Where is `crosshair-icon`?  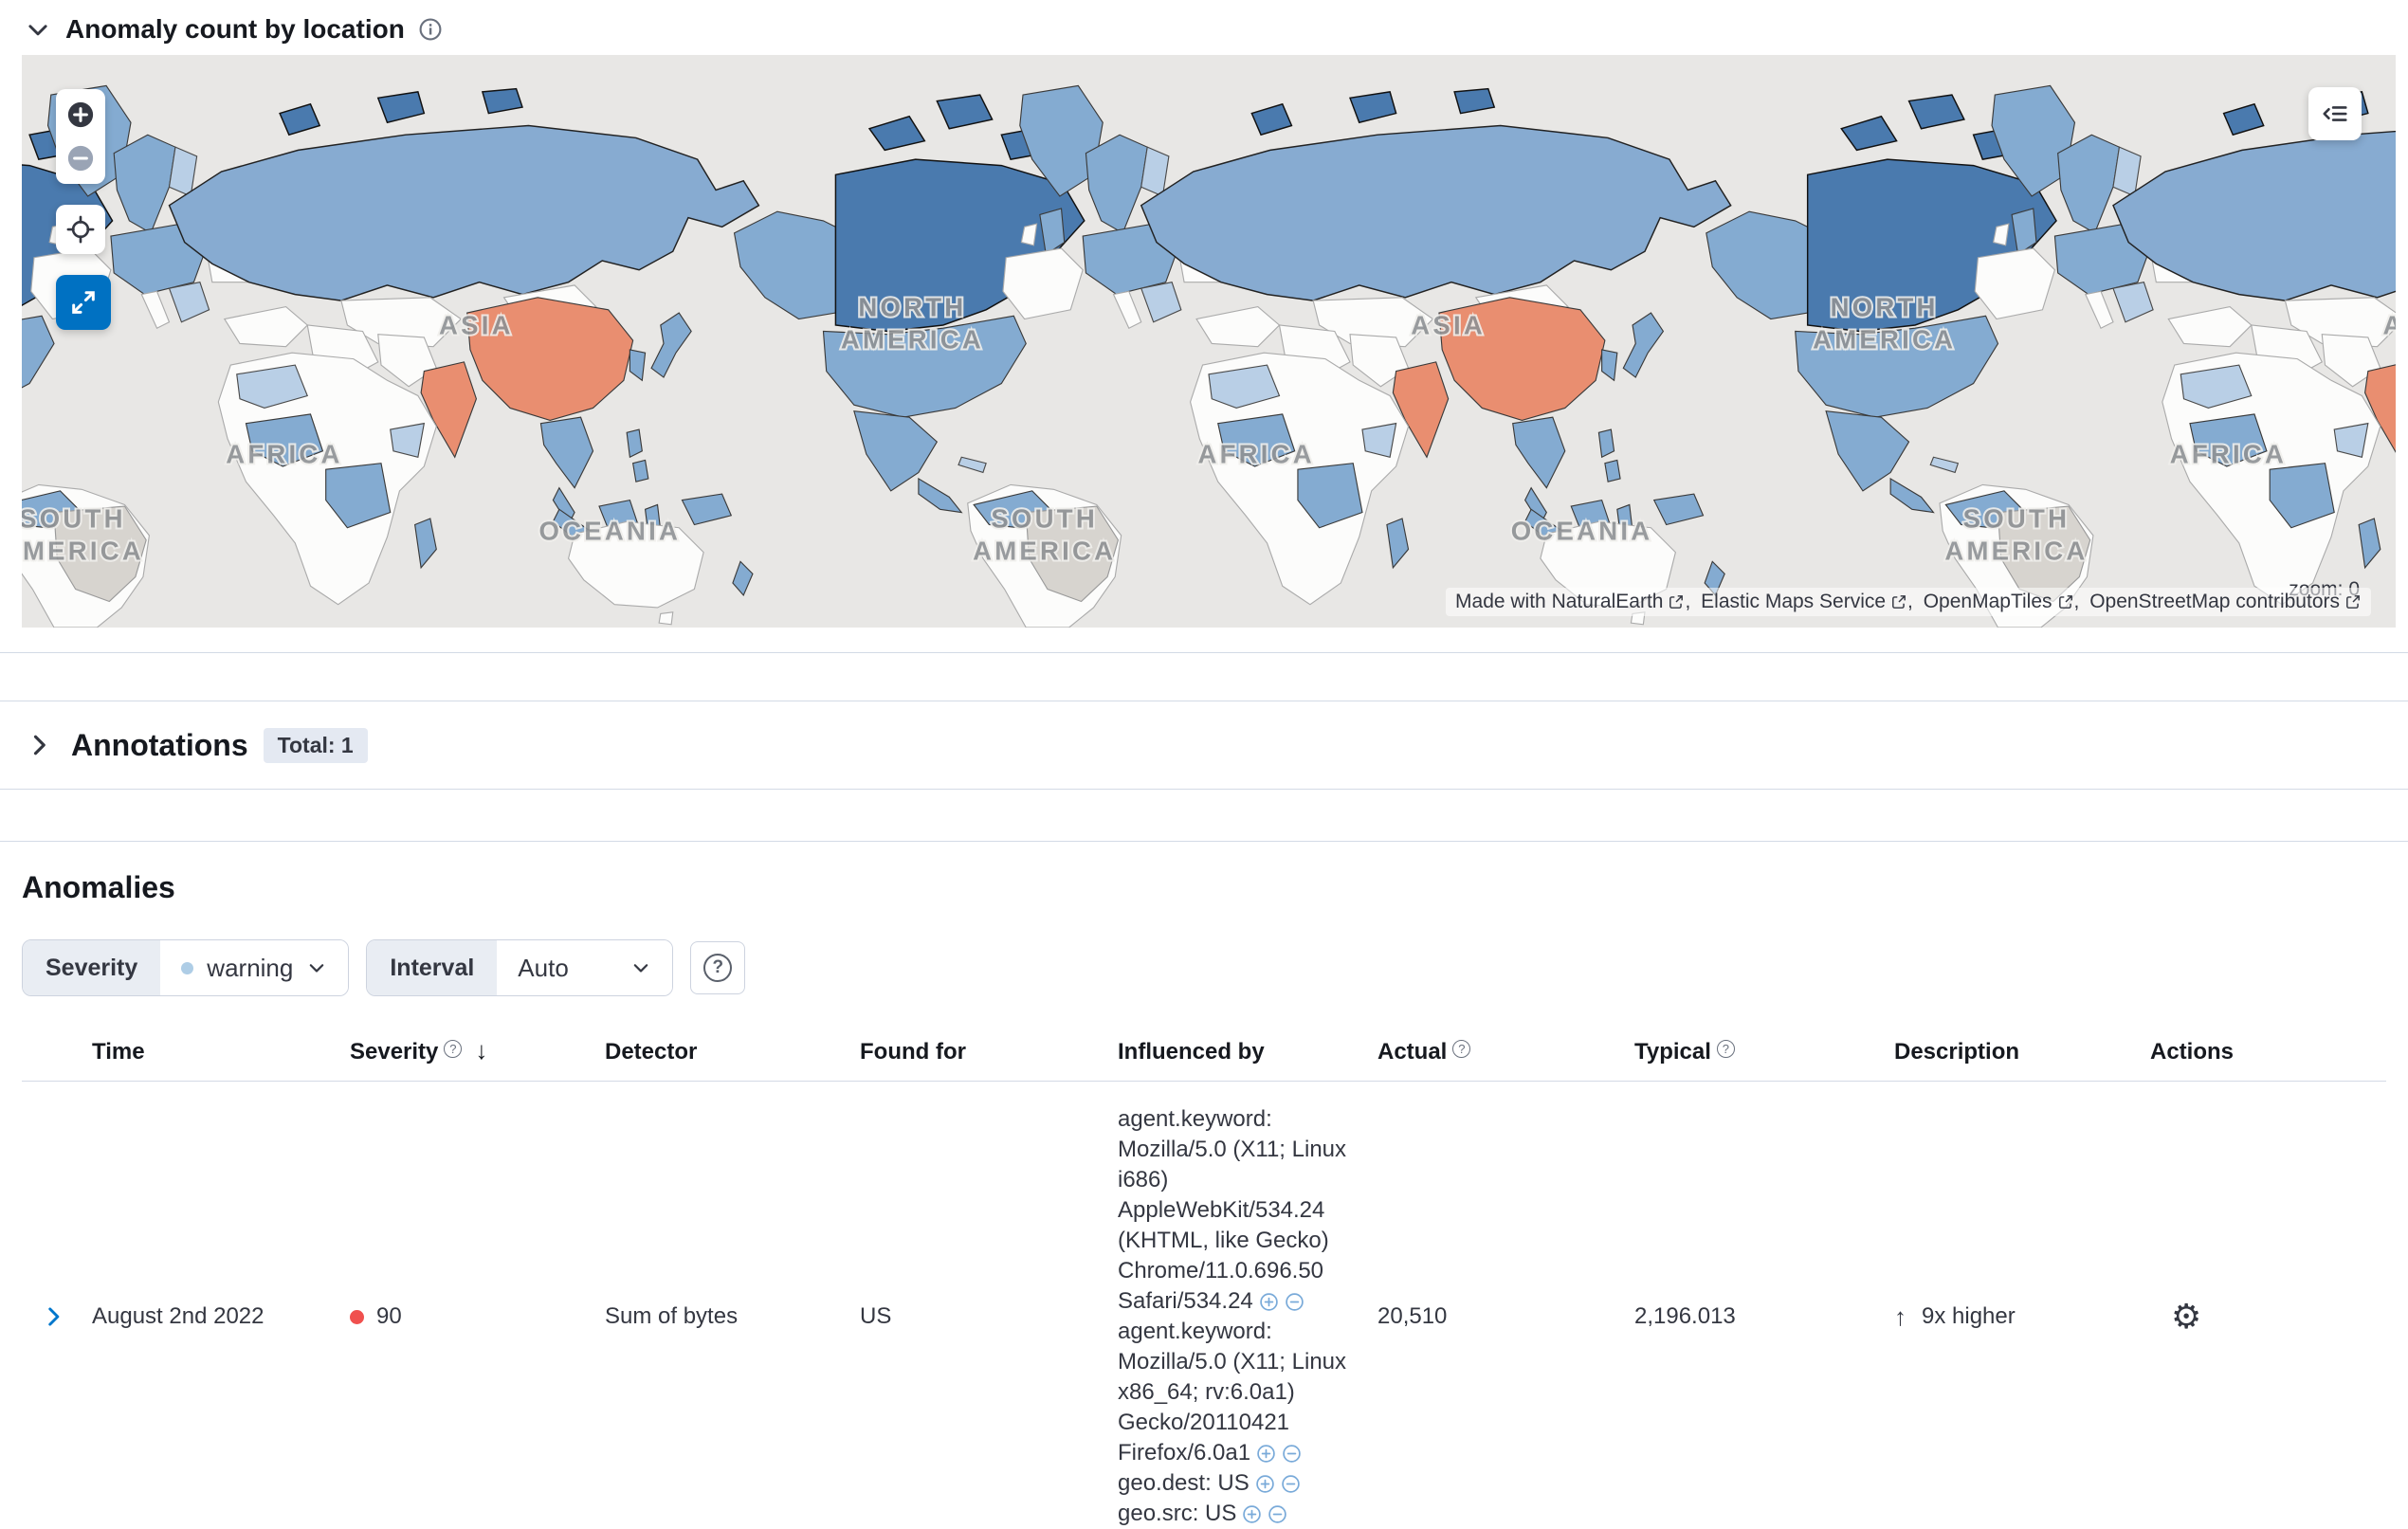 crosshair-icon is located at coordinates (80, 229).